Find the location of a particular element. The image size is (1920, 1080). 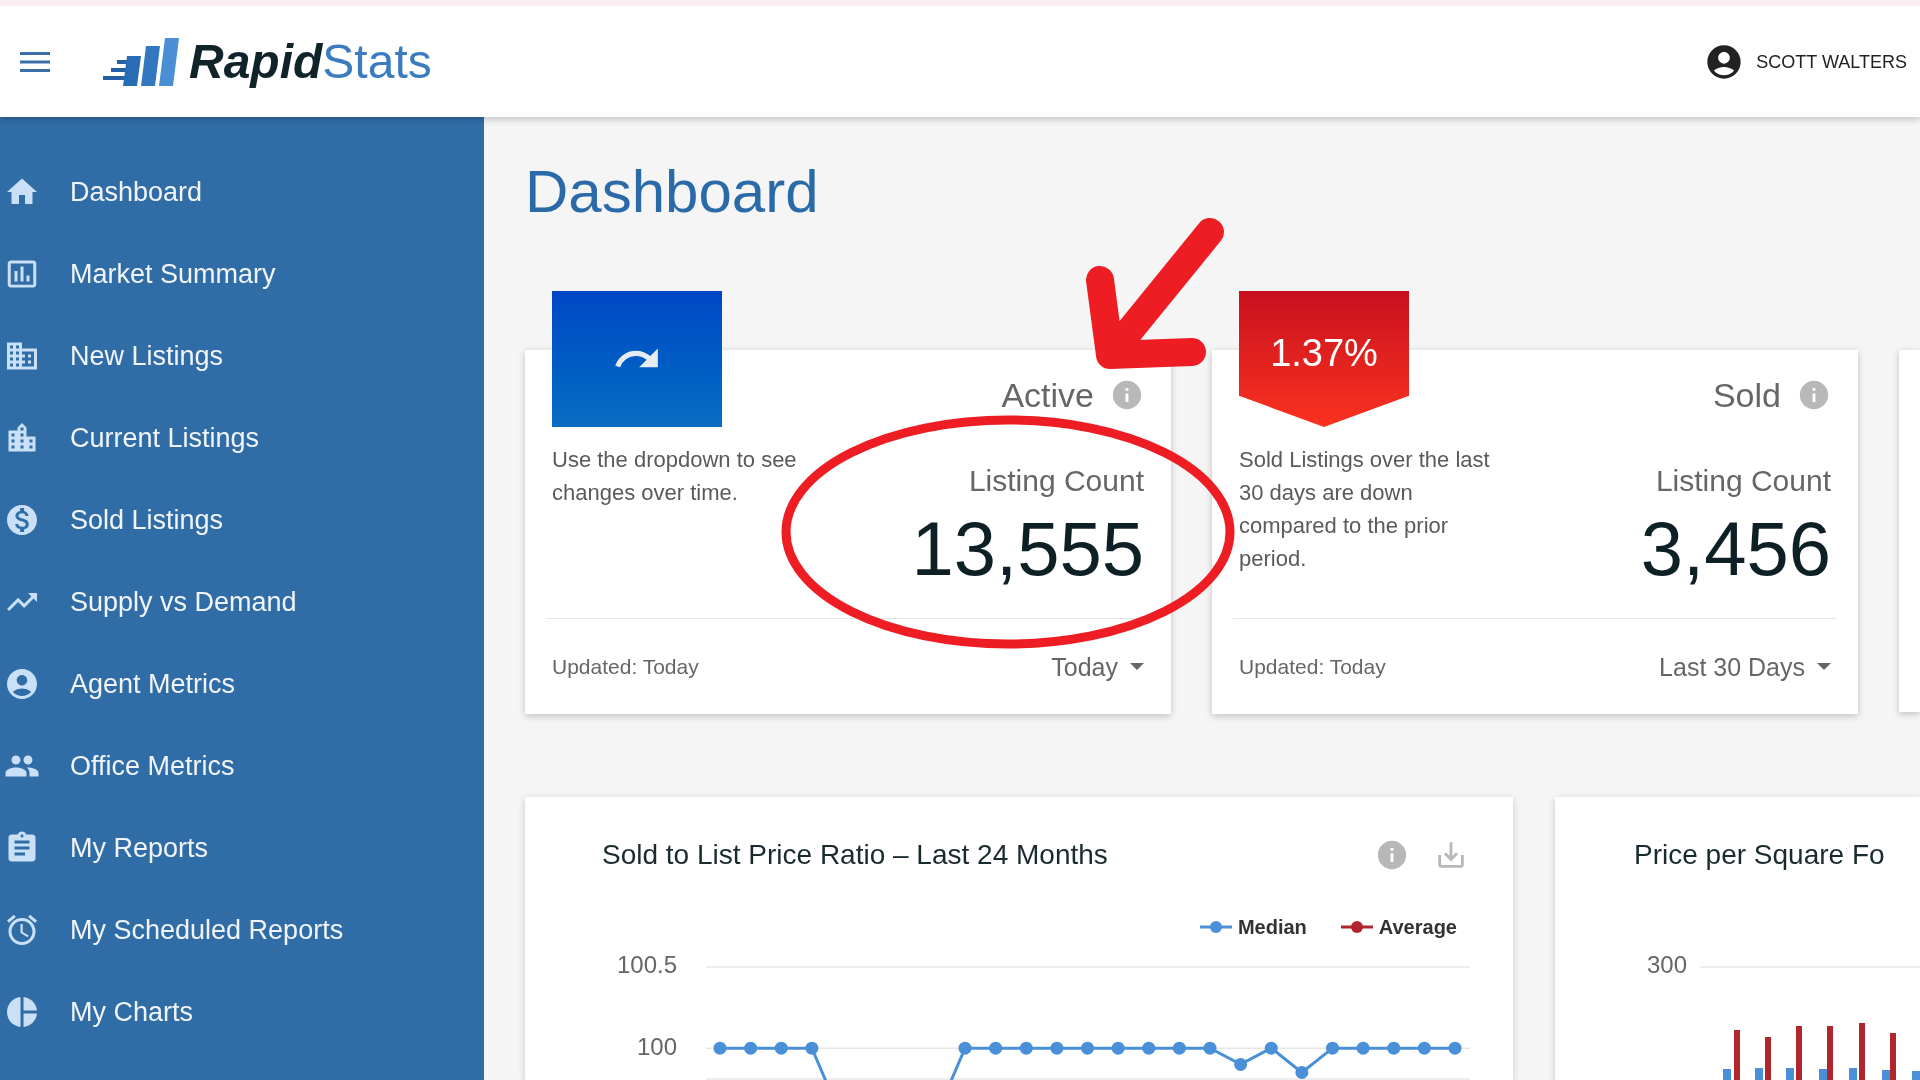

sidebar-item: My Charts is located at coordinates (242, 1012).